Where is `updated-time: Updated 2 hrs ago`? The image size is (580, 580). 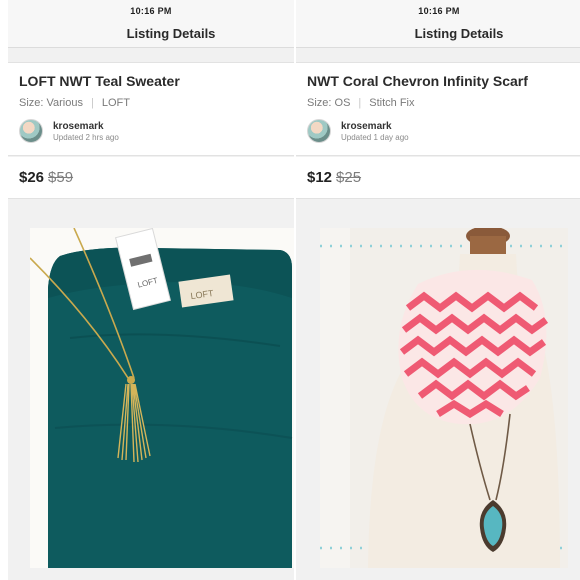 updated-time: Updated 2 hrs ago is located at coordinates (86, 137).